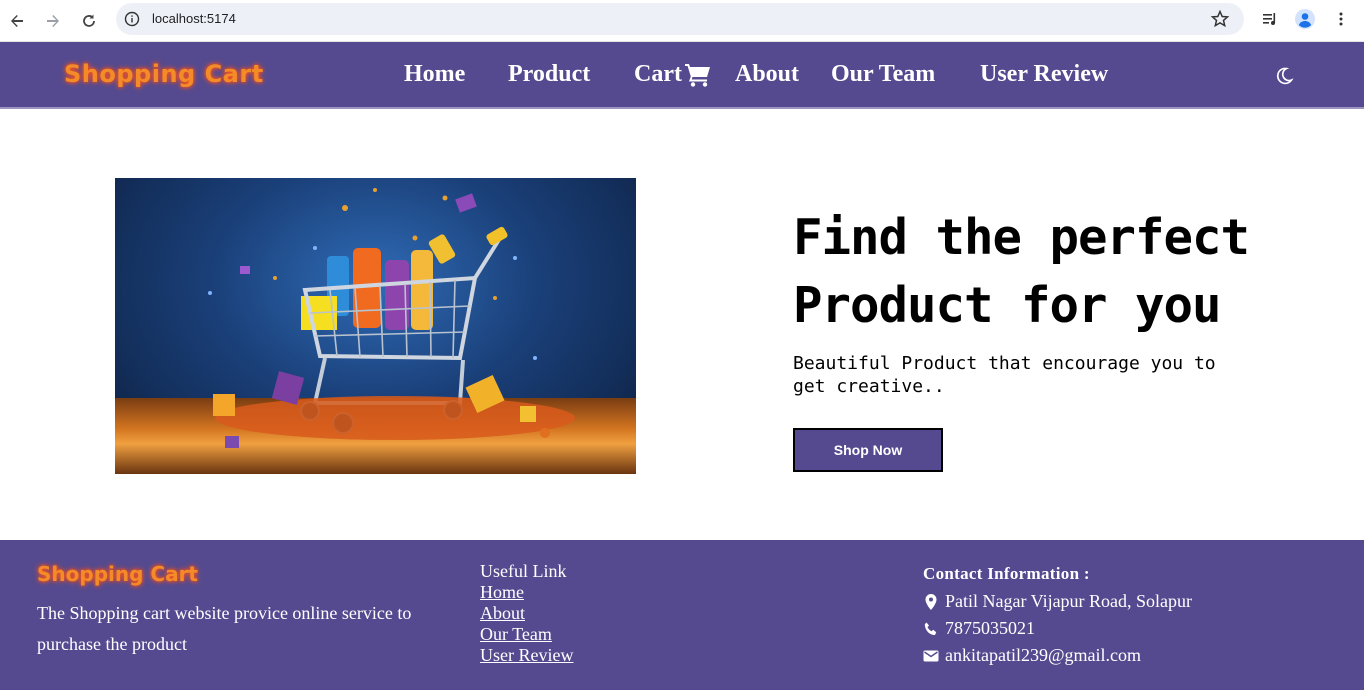 This screenshot has height=690, width=1364. What do you see at coordinates (868, 450) in the screenshot?
I see `shop-now-button: Shop Now` at bounding box center [868, 450].